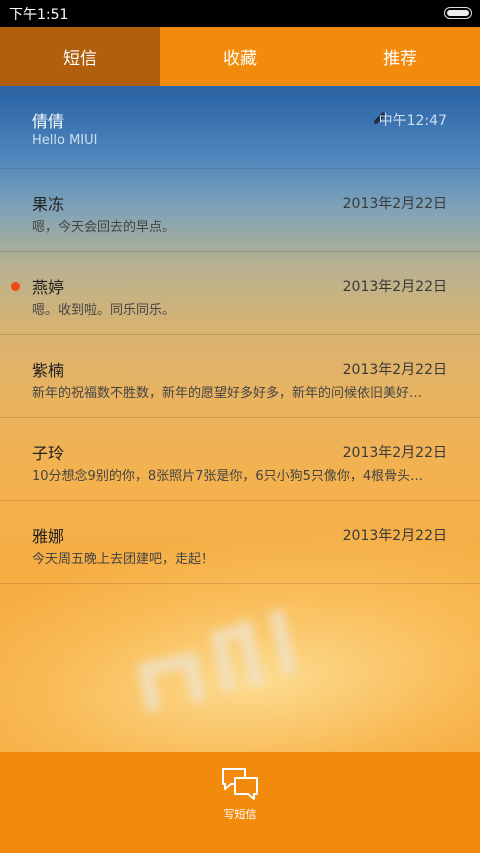 This screenshot has width=480, height=853. What do you see at coordinates (15, 286) in the screenshot?
I see `unread-dot-icon` at bounding box center [15, 286].